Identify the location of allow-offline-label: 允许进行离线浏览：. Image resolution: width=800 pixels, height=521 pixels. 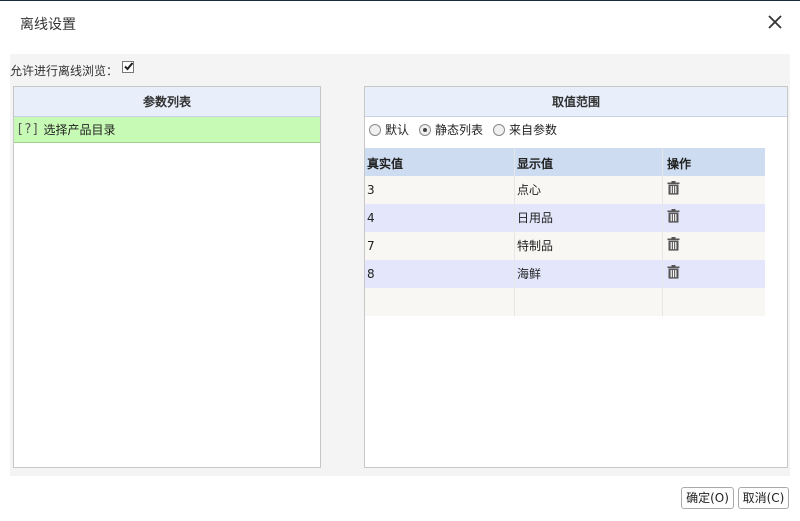
(64, 70).